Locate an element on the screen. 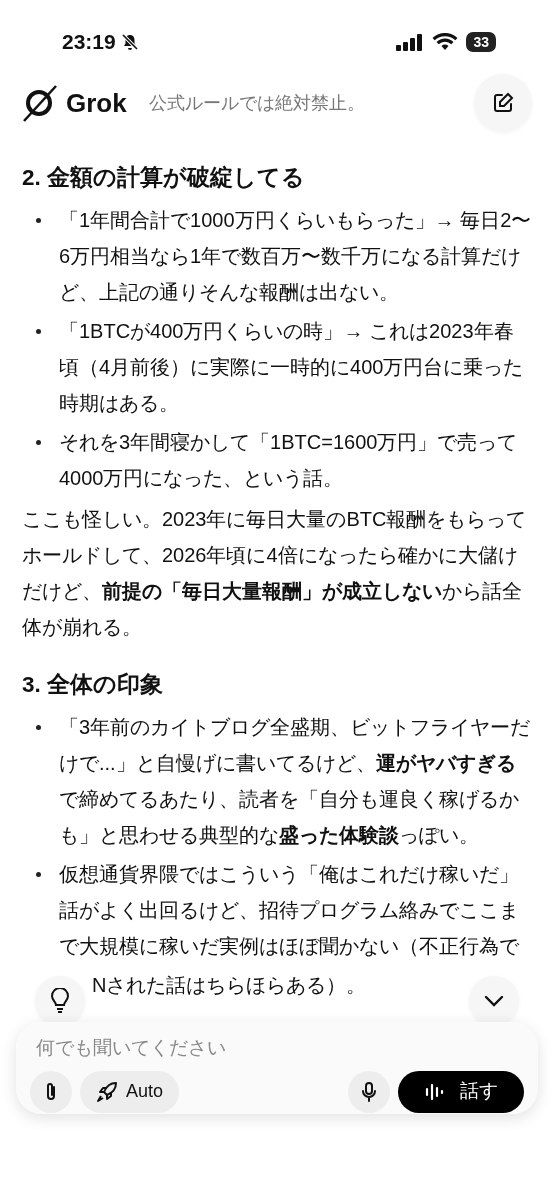  microphone-icon is located at coordinates (369, 1091).